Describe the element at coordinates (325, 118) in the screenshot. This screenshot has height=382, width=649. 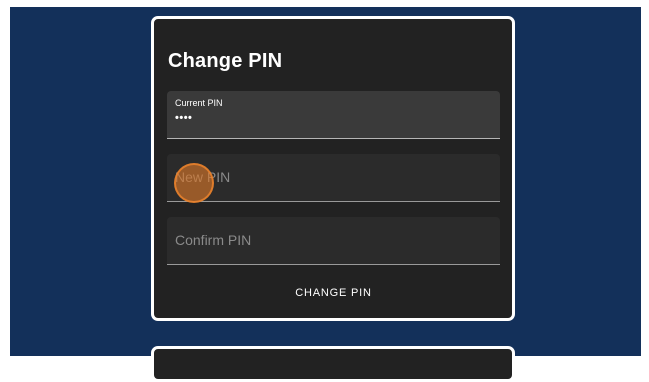
I see `current-pin-input: ••••` at that location.